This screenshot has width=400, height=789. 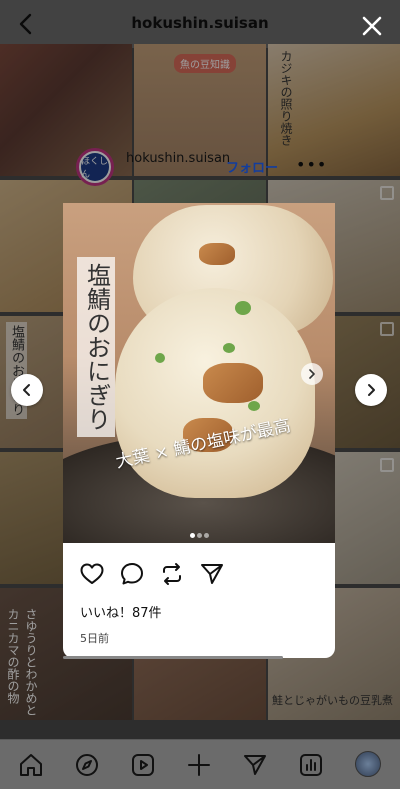 What do you see at coordinates (255, 765) in the screenshot?
I see `messages-icon` at bounding box center [255, 765].